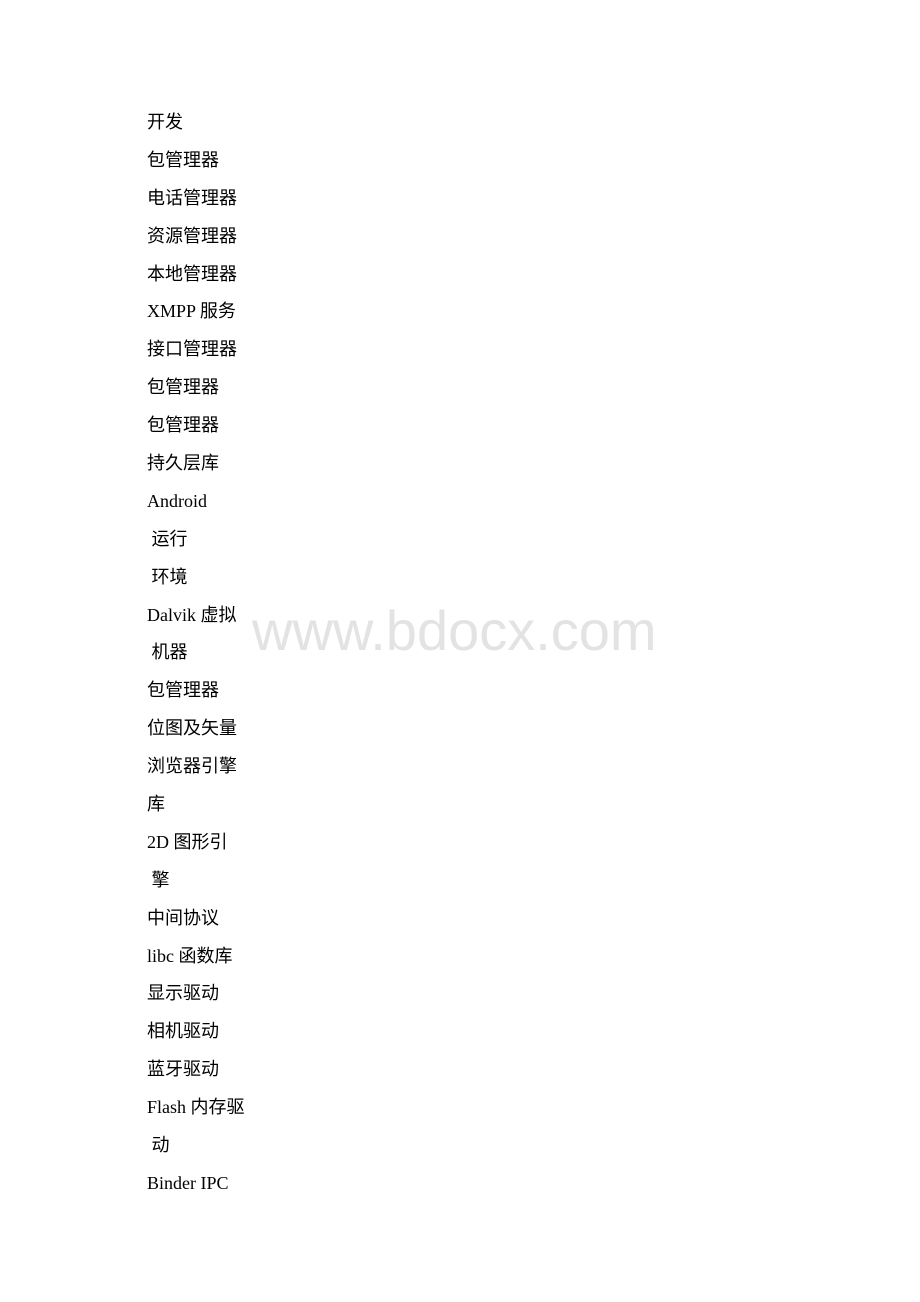  I want to click on text-line: 2D 图形引, so click(187, 841).